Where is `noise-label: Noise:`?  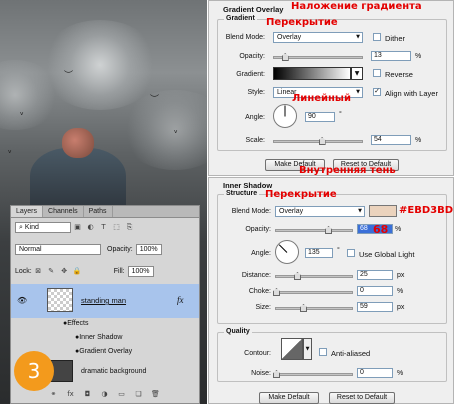 noise-label: Noise: is located at coordinates (261, 373).